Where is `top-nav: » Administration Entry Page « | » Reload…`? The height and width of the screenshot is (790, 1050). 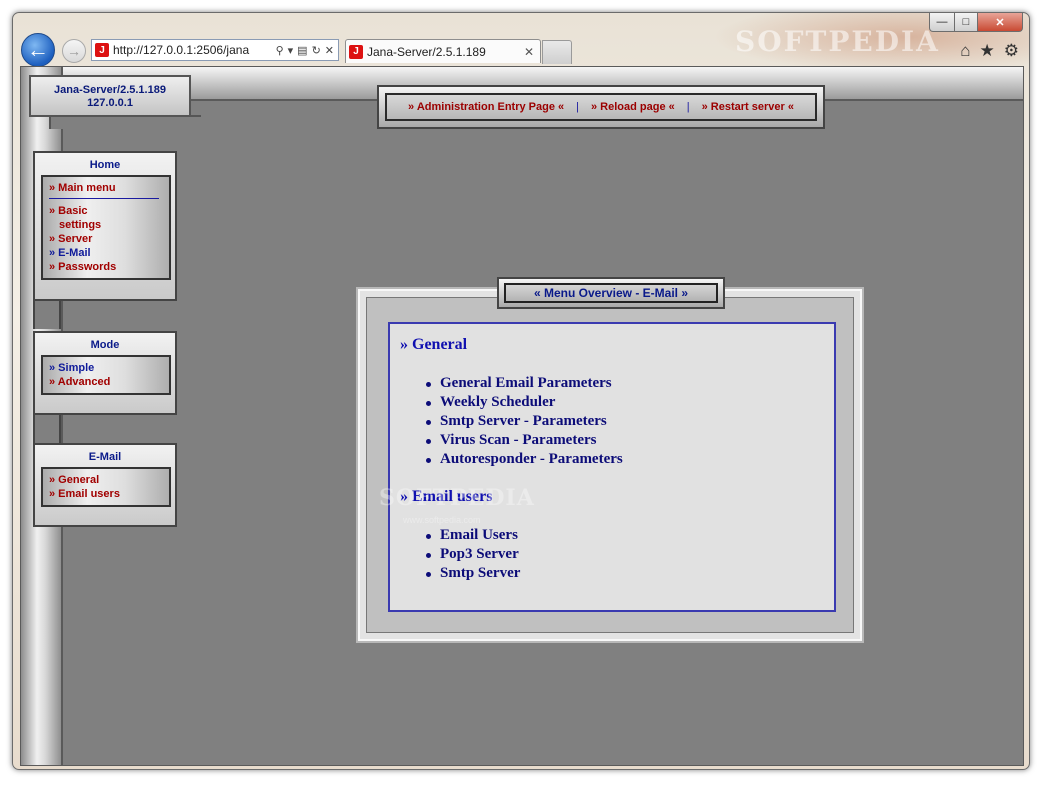
top-nav: » Administration Entry Page « | » Reload… is located at coordinates (601, 107).